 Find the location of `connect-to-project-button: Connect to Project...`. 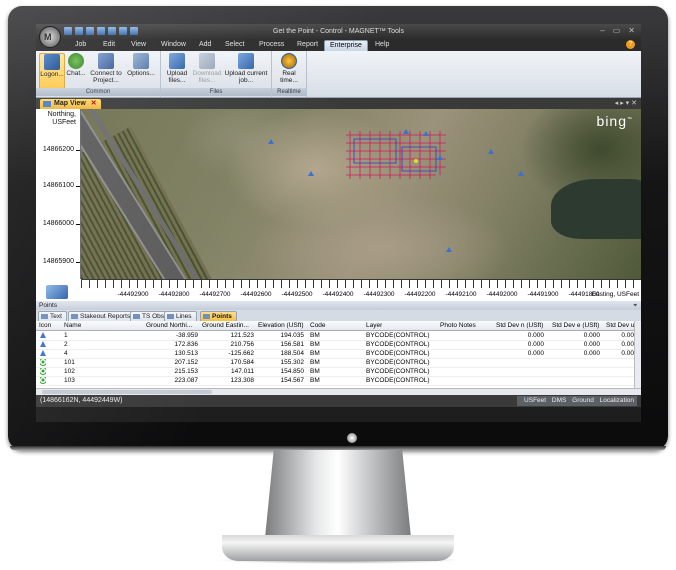

connect-to-project-button: Connect to Project... is located at coordinates (106, 68).